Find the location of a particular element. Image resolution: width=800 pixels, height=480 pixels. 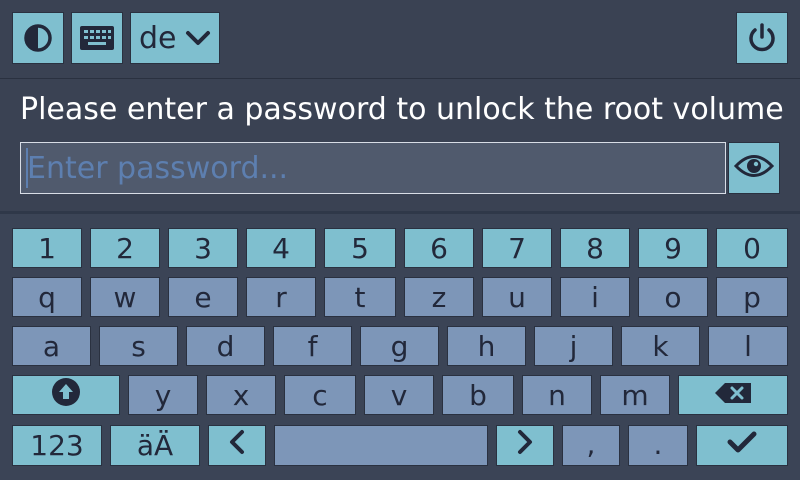

key-u: u is located at coordinates (517, 297).